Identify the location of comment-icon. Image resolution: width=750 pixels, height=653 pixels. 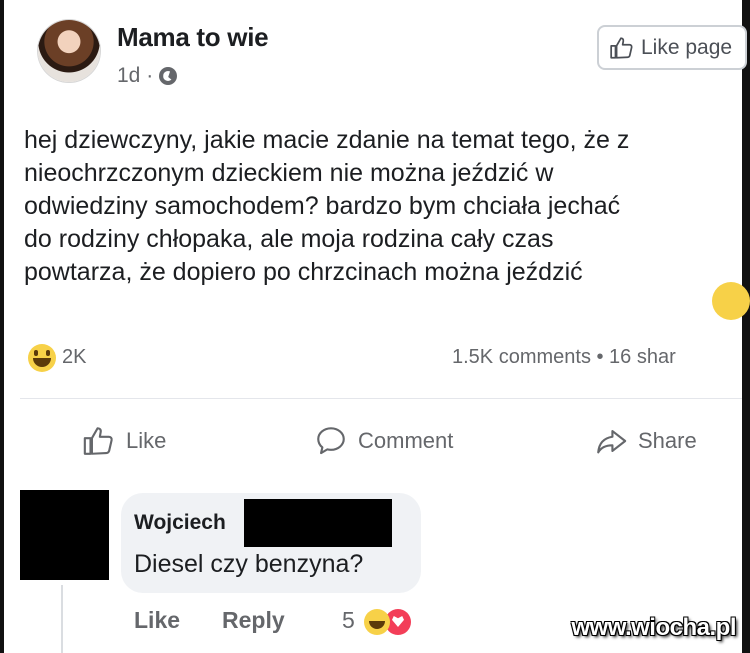
(331, 441).